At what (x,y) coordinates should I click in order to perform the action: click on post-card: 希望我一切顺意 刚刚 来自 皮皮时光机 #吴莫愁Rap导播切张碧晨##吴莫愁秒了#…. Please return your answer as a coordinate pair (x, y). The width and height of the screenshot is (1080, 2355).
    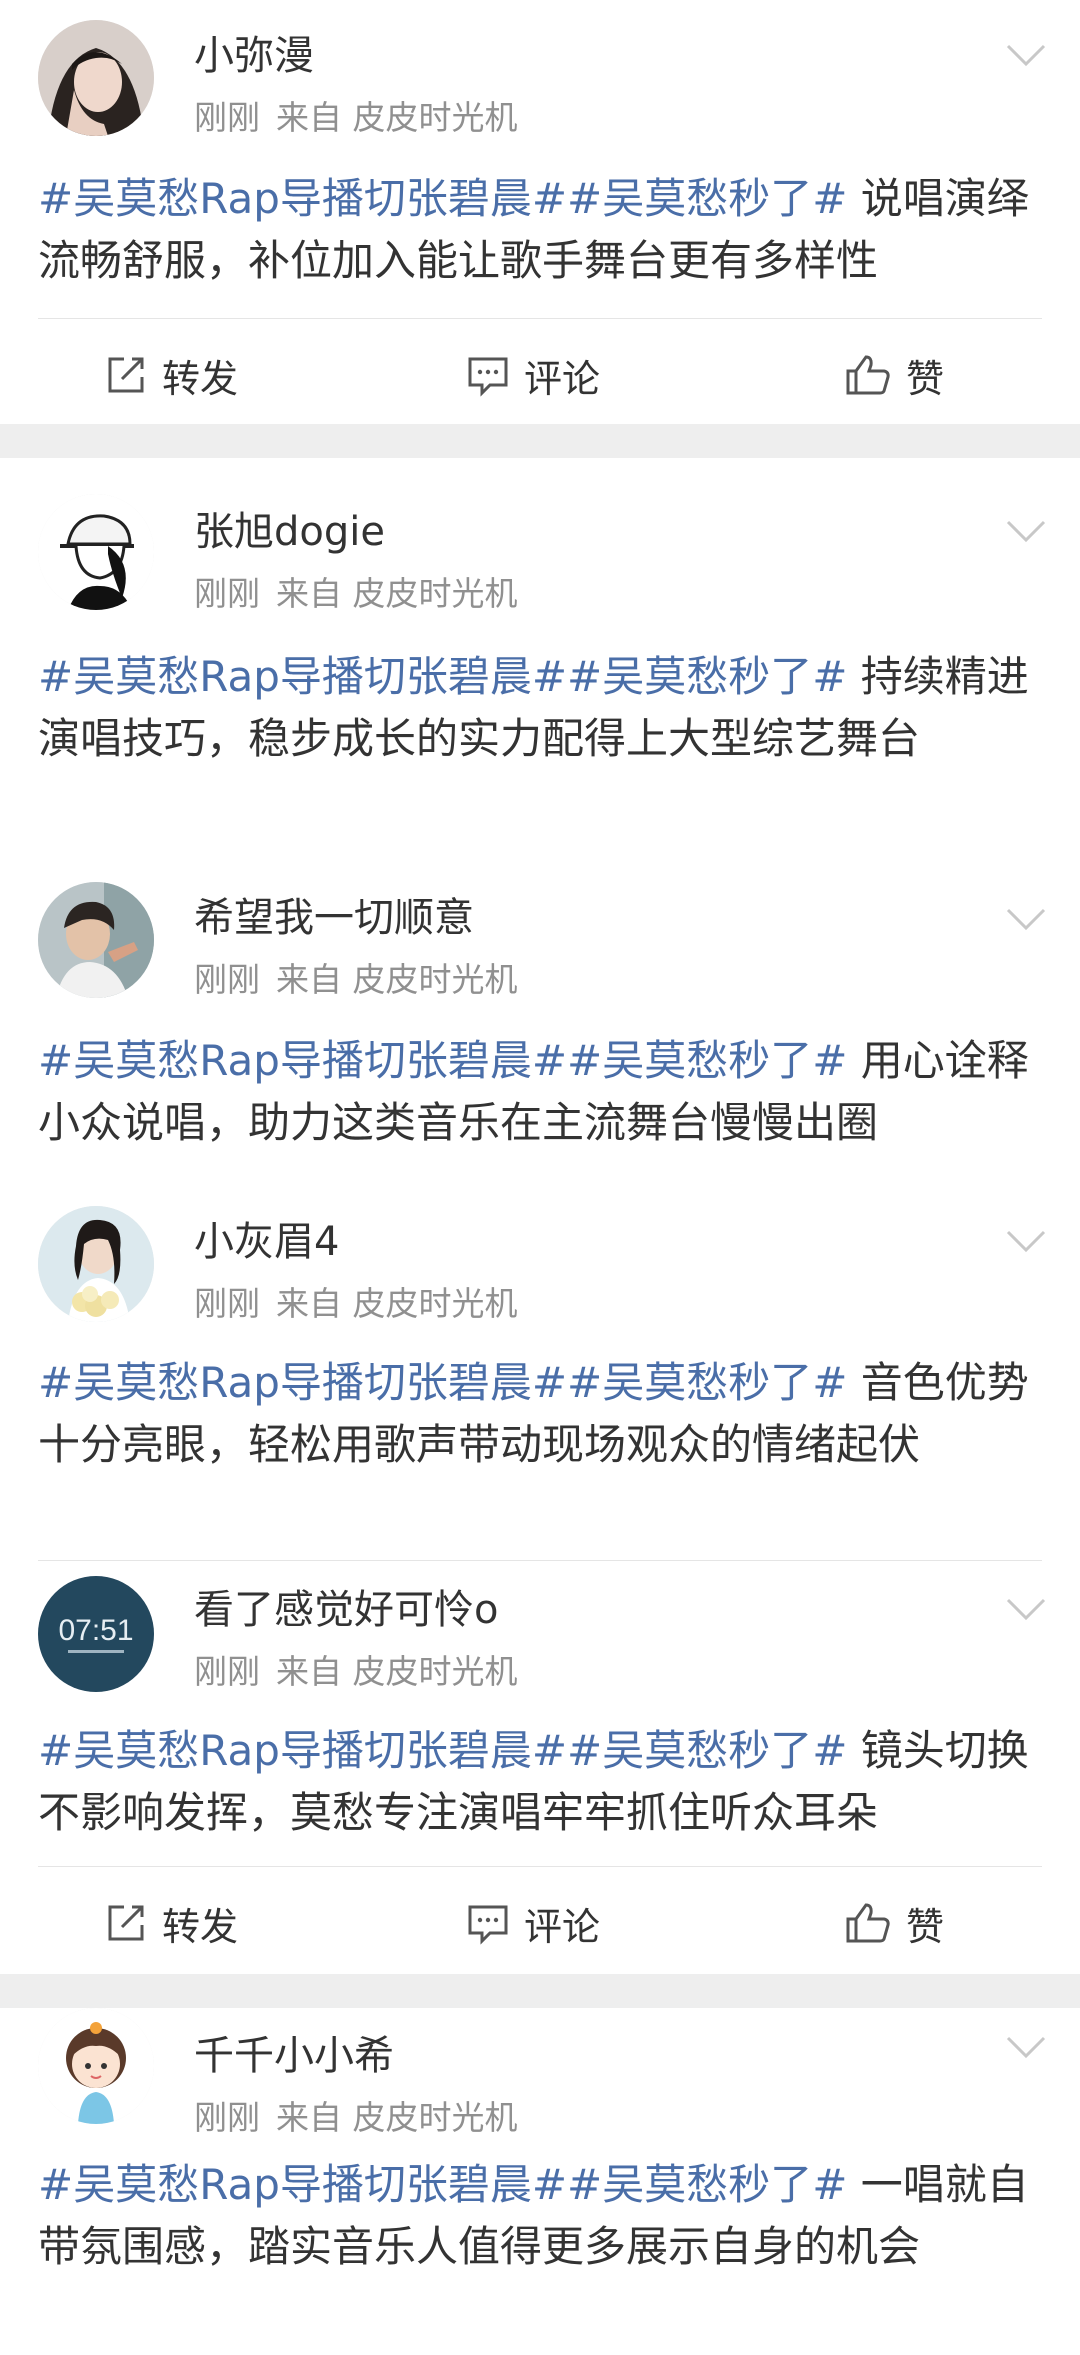
    Looking at the image, I should click on (540, 1014).